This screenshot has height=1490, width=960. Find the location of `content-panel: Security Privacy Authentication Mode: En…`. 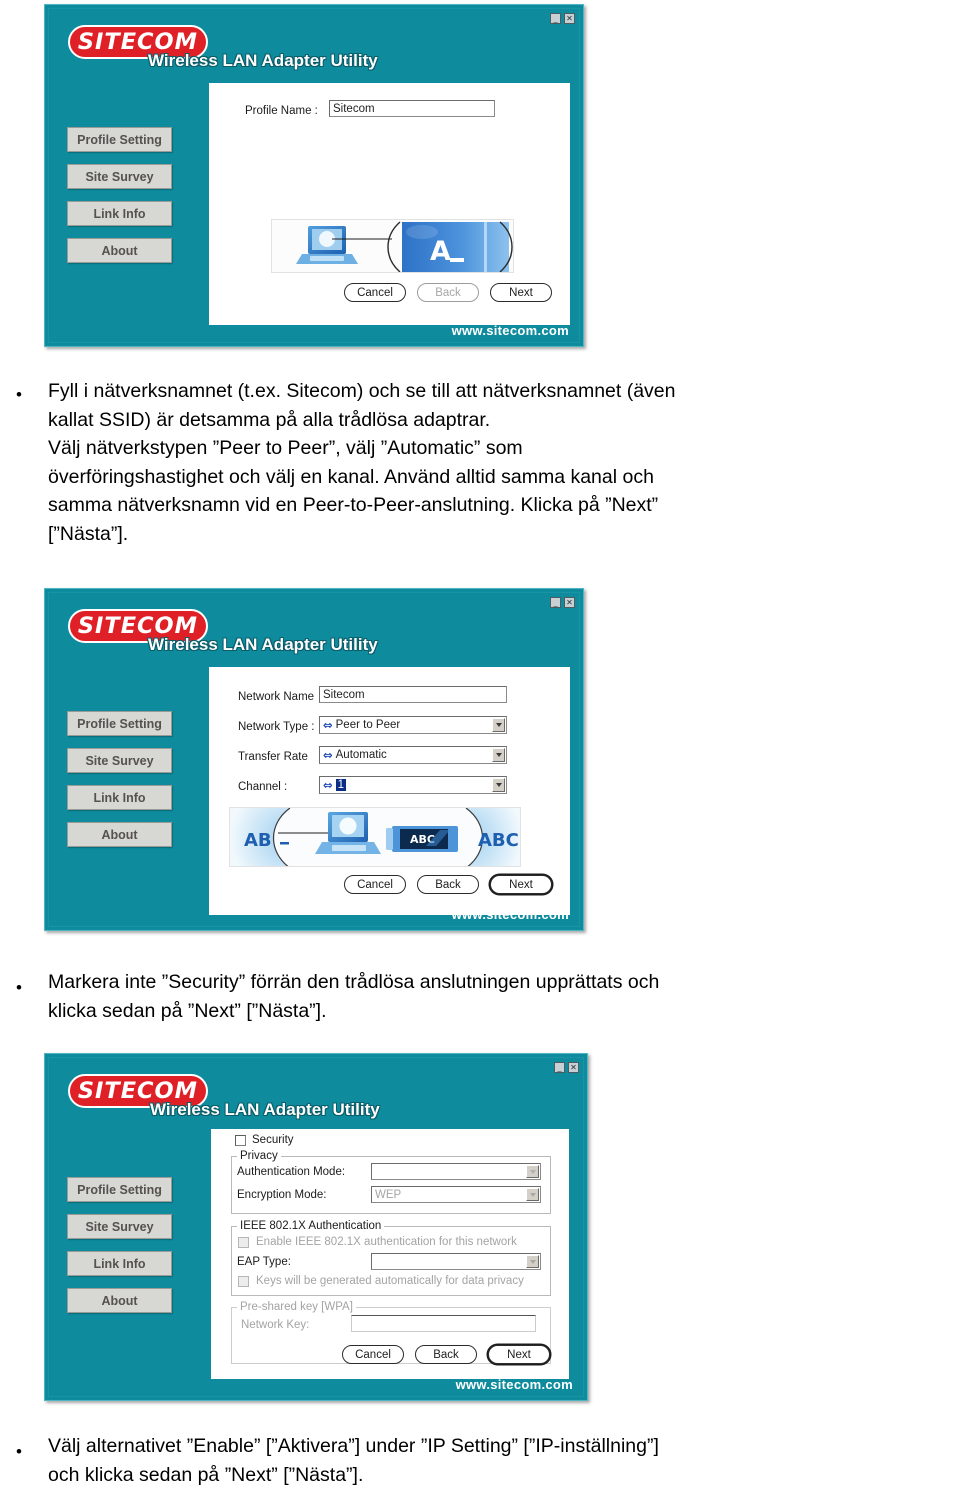

content-panel: Security Privacy Authentication Mode: En… is located at coordinates (390, 1254).